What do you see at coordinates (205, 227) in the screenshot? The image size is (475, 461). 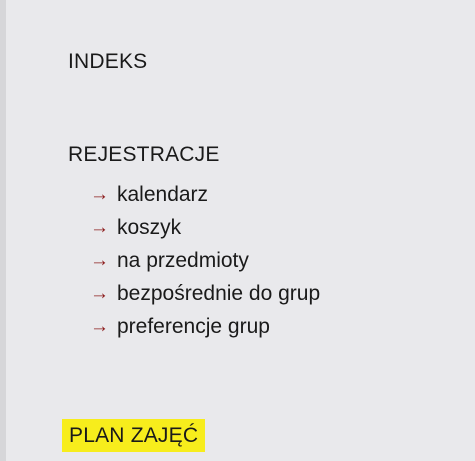 I see `submenu-item-koszyk: → koszyk` at bounding box center [205, 227].